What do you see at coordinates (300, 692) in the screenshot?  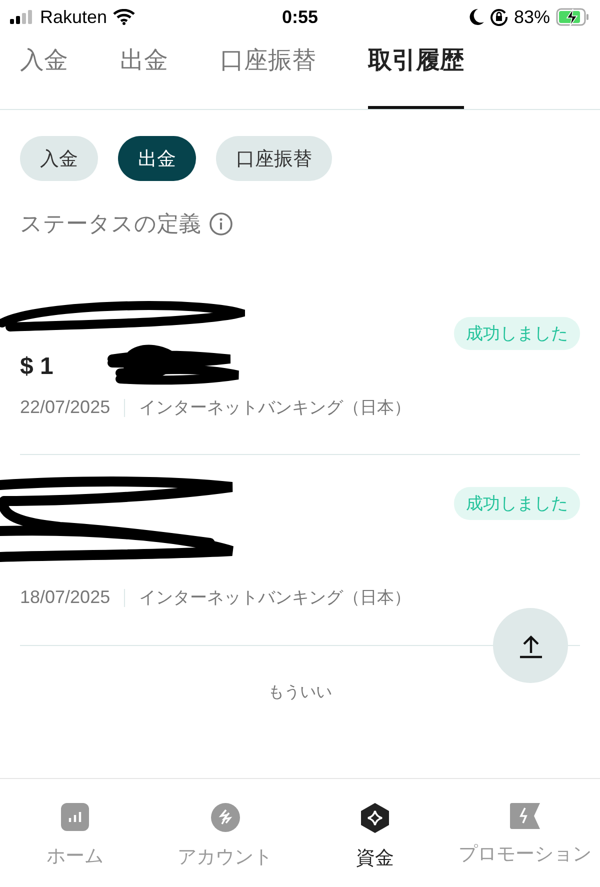 I see `end-of-list-text: もういい` at bounding box center [300, 692].